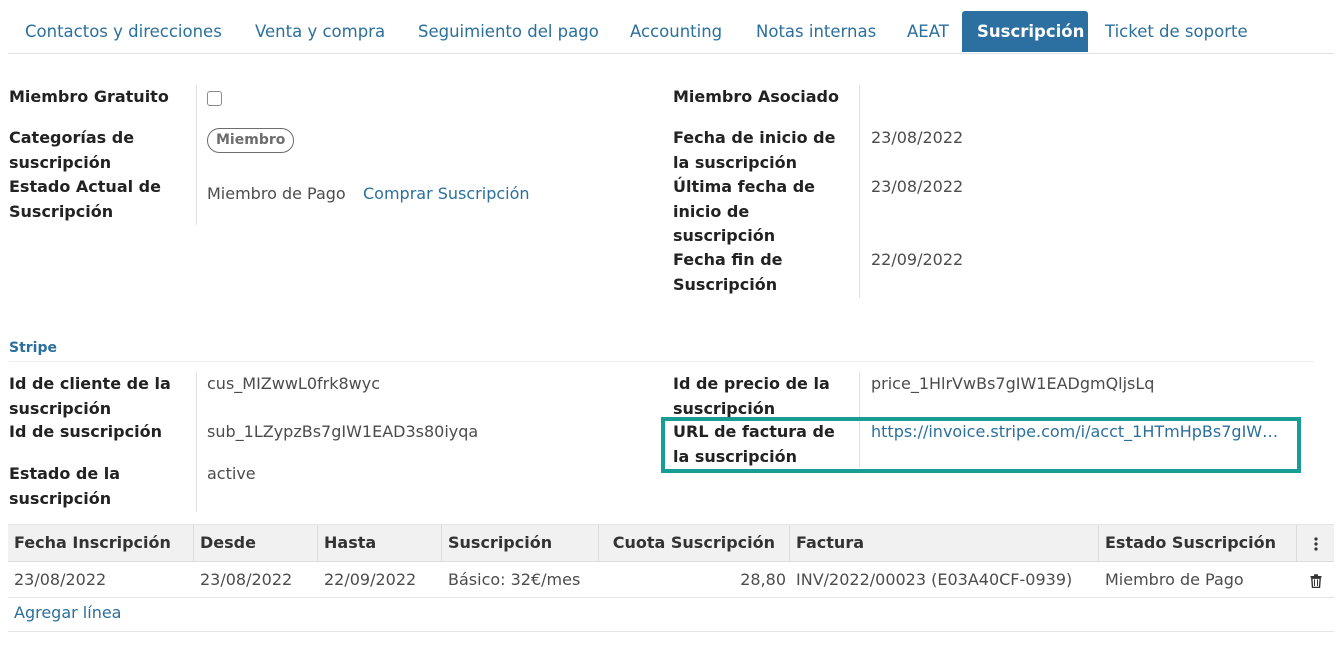 This screenshot has height=646, width=1342. Describe the element at coordinates (1198, 543) in the screenshot. I see `col-estado: Estado Suscripción` at that location.